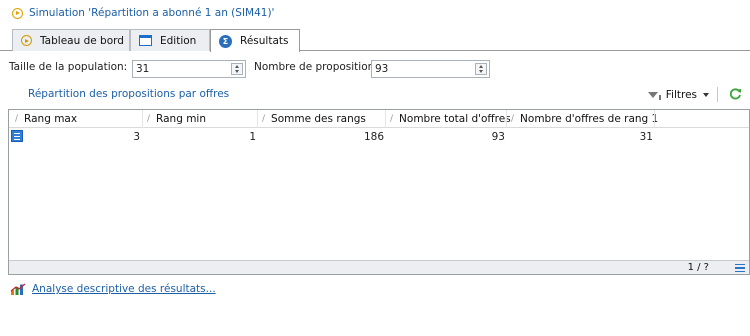 Image resolution: width=750 pixels, height=336 pixels. I want to click on filters-button: Filtres, so click(682, 94).